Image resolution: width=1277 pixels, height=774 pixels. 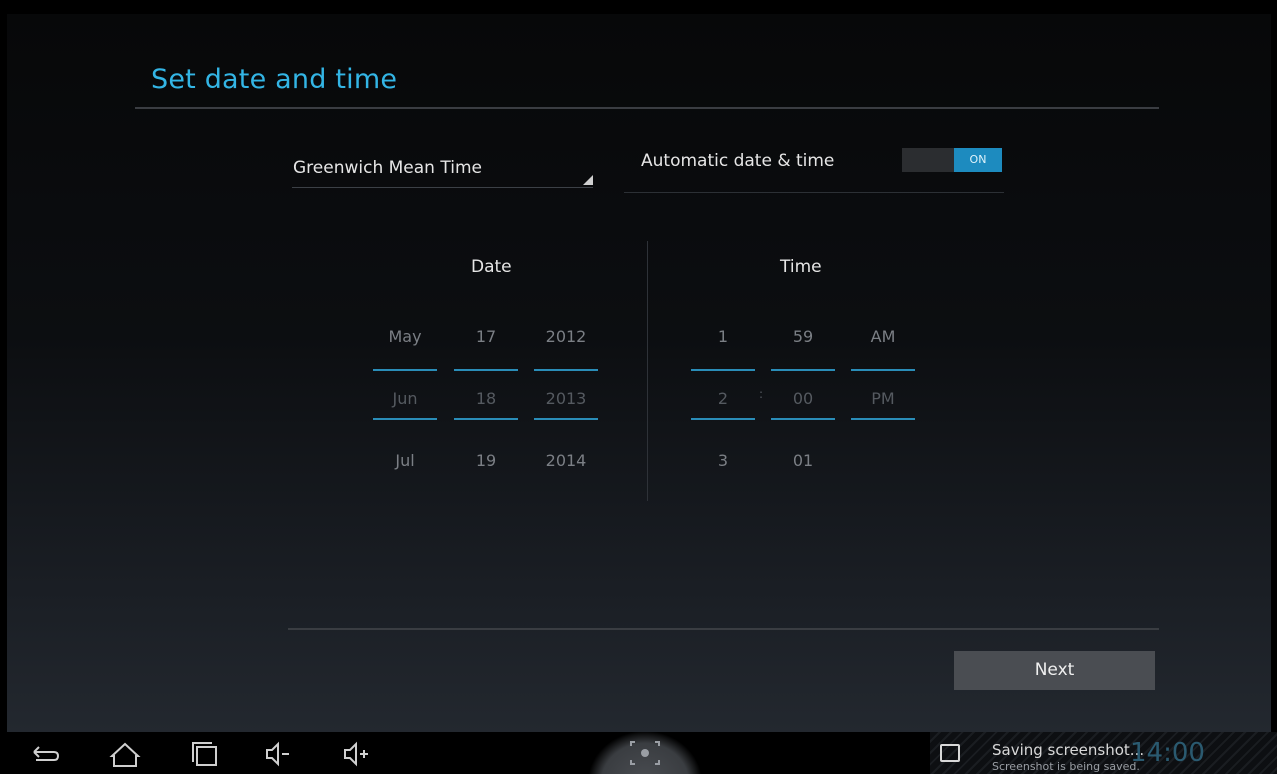 What do you see at coordinates (647, 371) in the screenshot?
I see `date-time-divider` at bounding box center [647, 371].